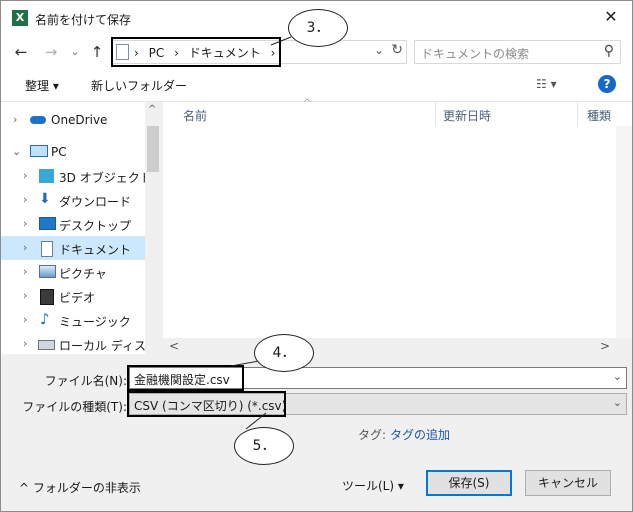 Image resolution: width=633 pixels, height=512 pixels. Describe the element at coordinates (284, 353) in the screenshot. I see `callout-4: 4．` at that location.